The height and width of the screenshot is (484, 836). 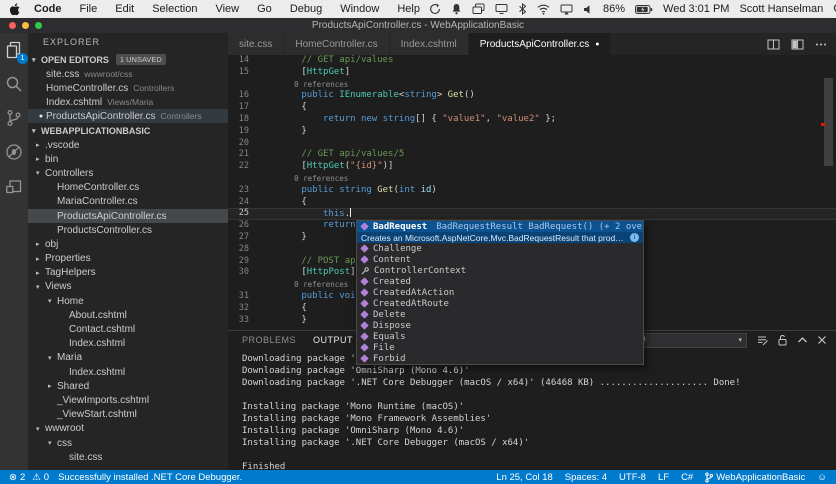 What do you see at coordinates (532, 144) in the screenshot?
I see `code-line: 20` at bounding box center [532, 144].